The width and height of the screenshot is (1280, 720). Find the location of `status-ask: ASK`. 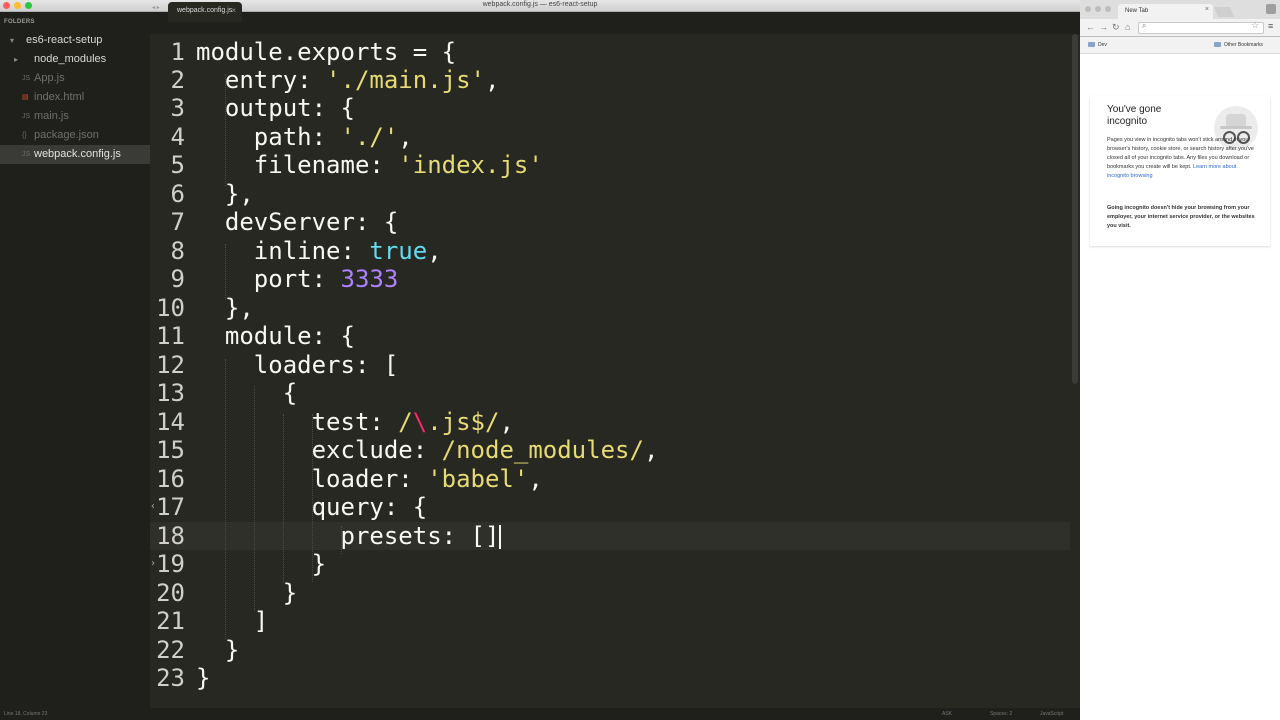

status-ask: ASK is located at coordinates (947, 714).